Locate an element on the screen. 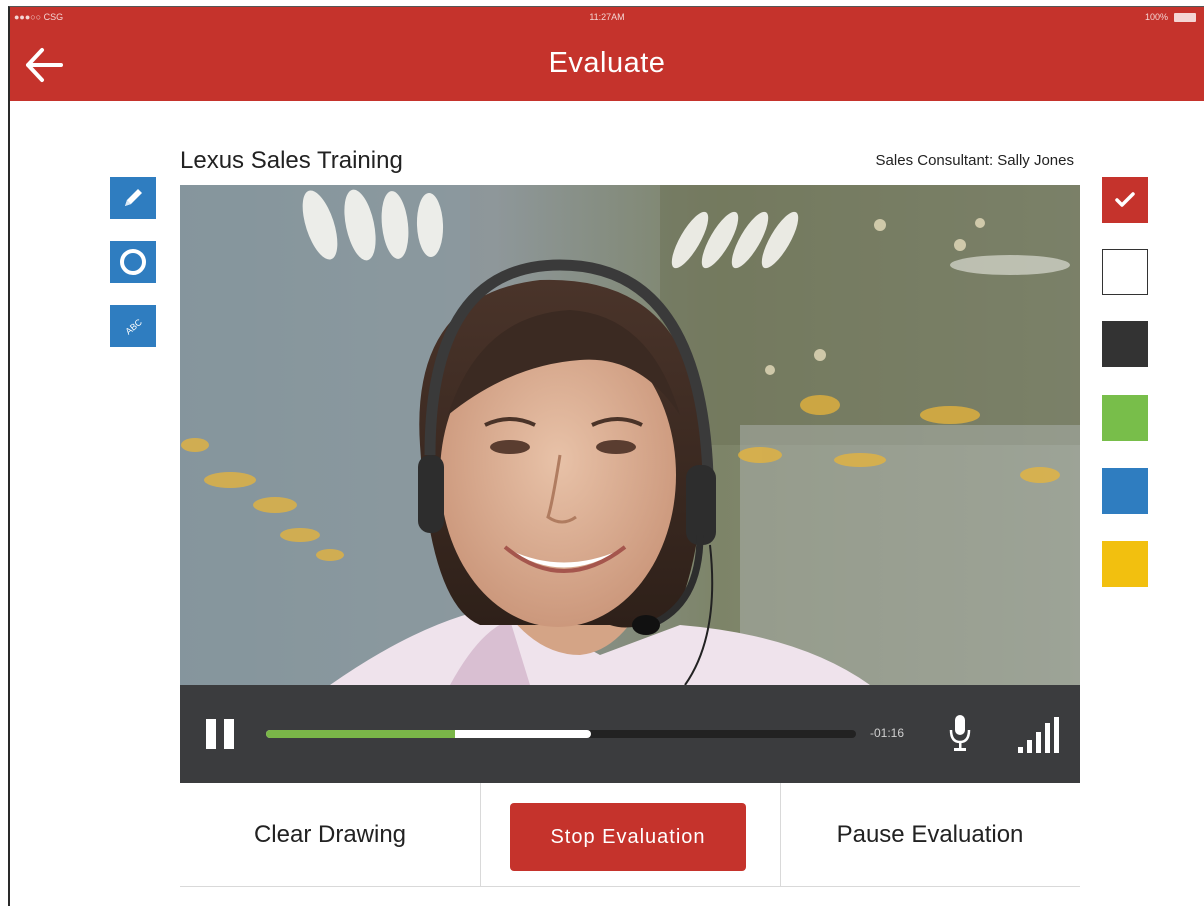 The width and height of the screenshot is (1204, 906). circle-tool-button is located at coordinates (133, 262).